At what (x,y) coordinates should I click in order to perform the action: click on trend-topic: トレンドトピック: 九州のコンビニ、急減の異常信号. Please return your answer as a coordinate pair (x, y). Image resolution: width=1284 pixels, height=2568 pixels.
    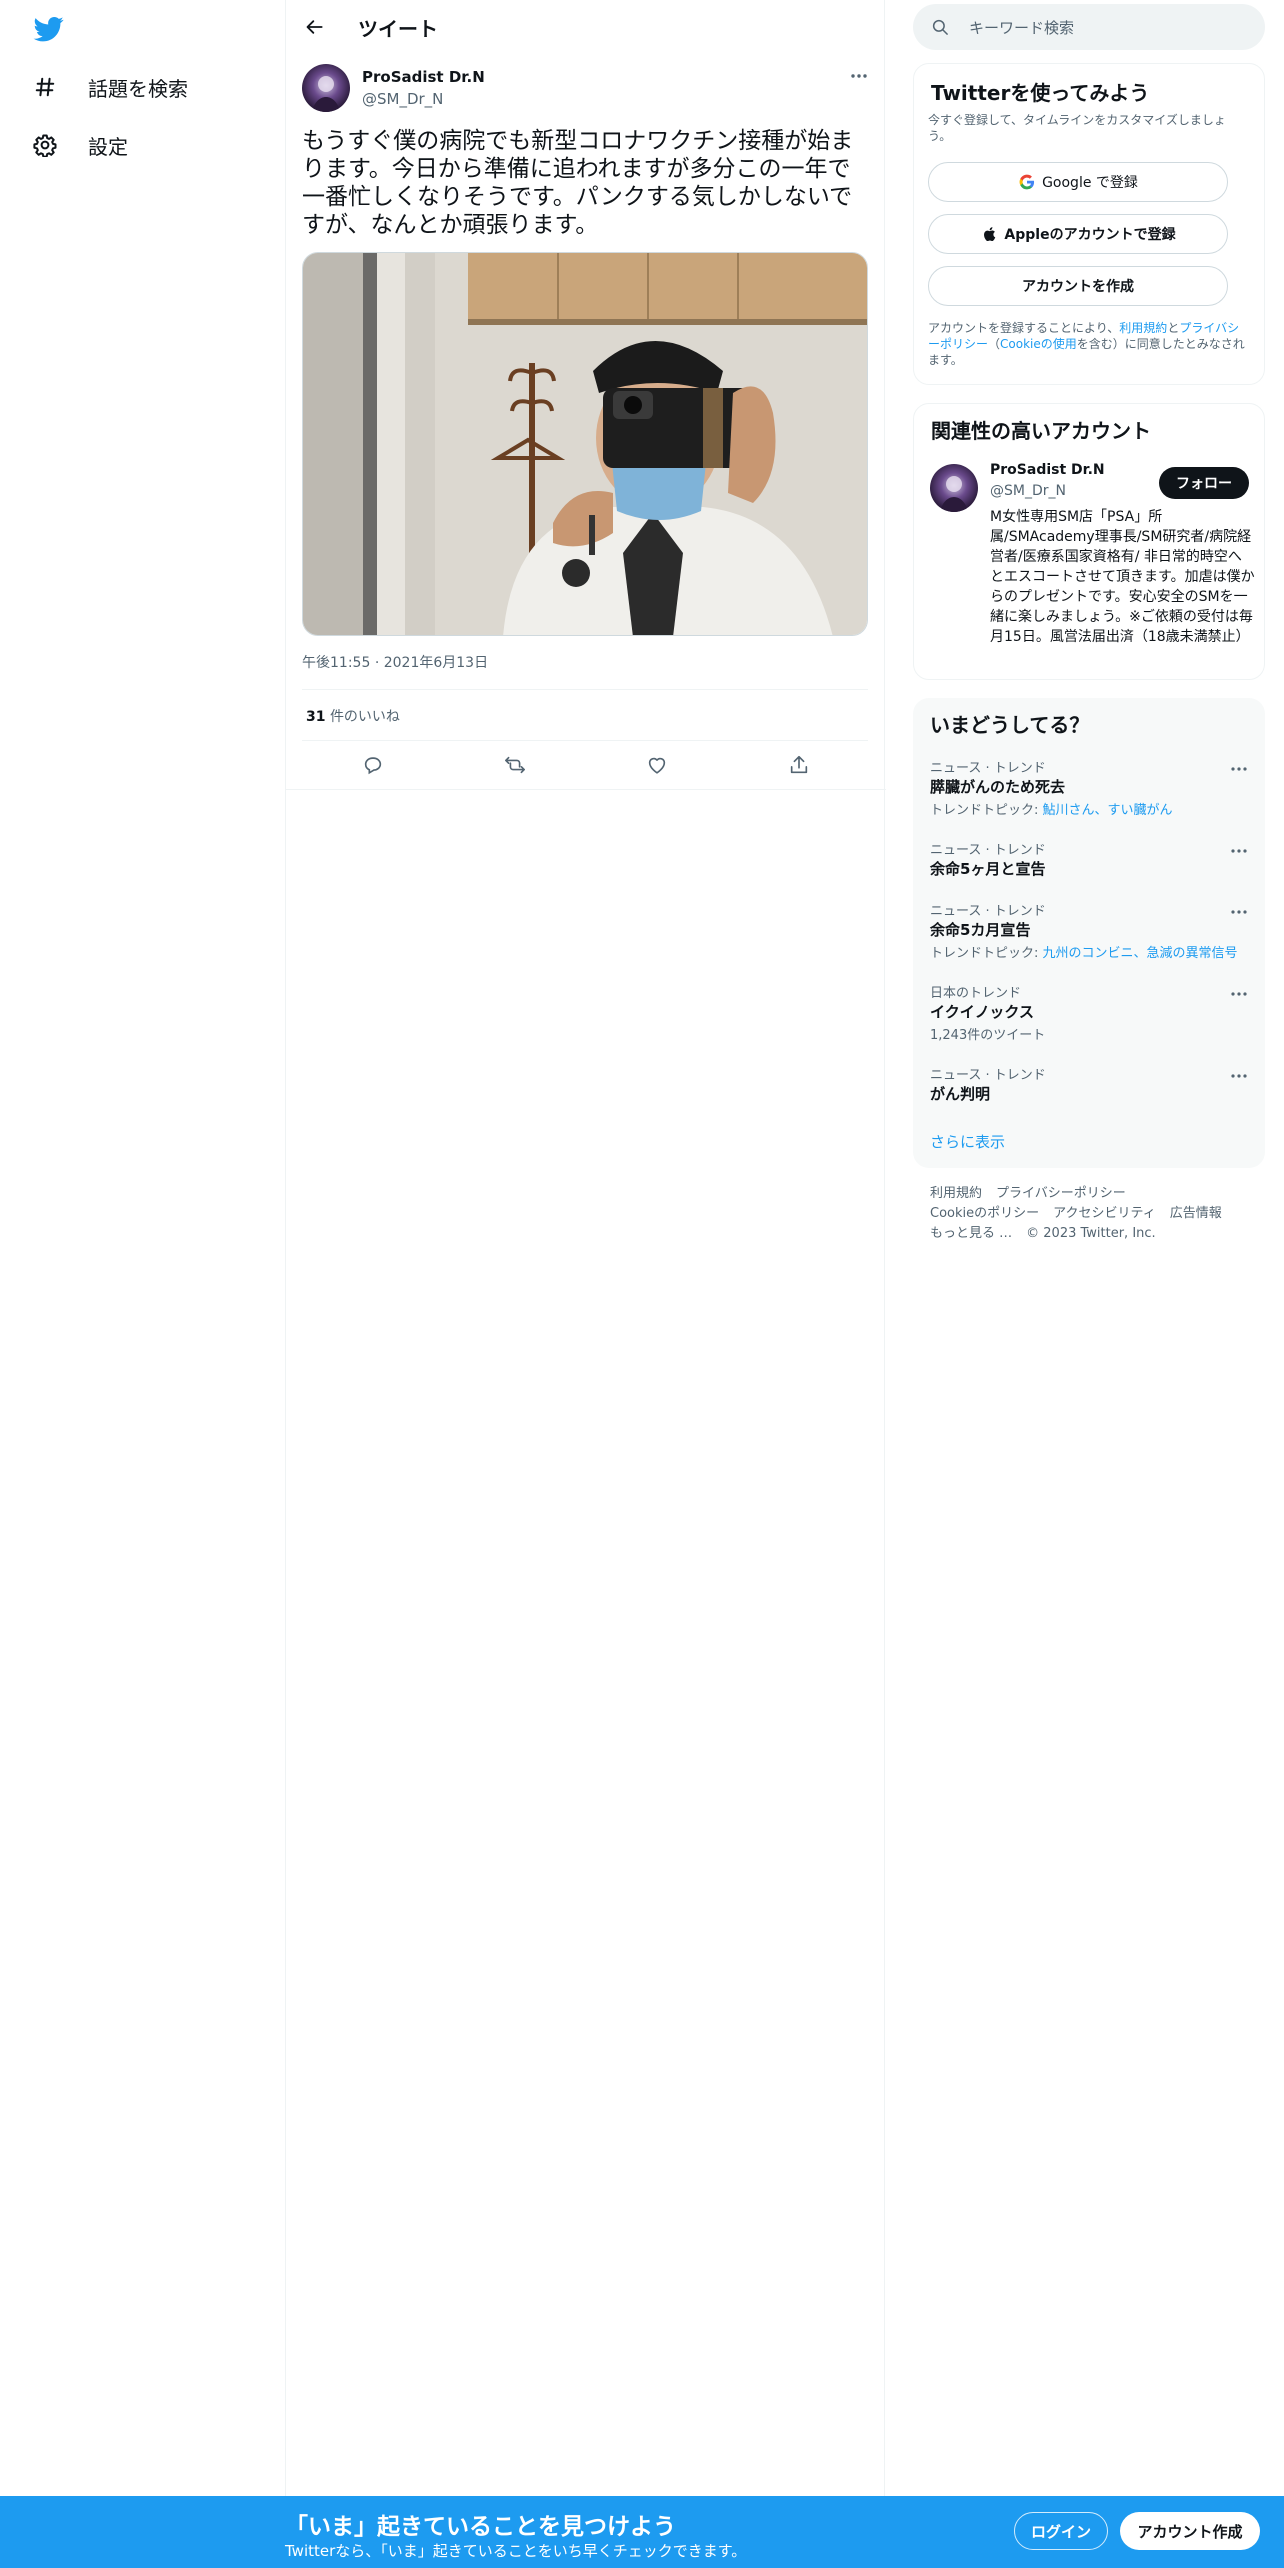
    Looking at the image, I should click on (1084, 951).